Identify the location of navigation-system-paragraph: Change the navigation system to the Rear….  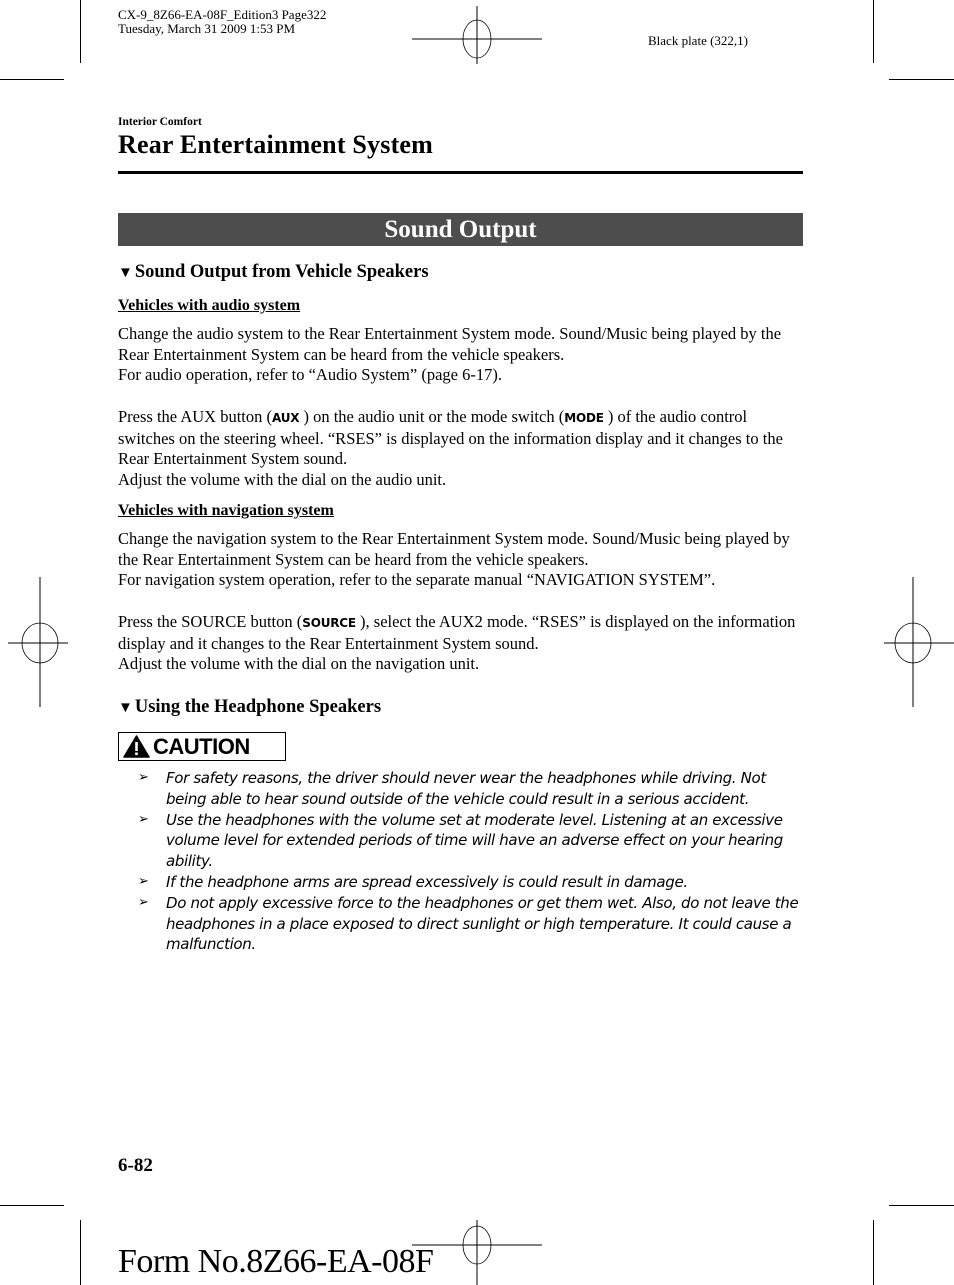
(463, 560).